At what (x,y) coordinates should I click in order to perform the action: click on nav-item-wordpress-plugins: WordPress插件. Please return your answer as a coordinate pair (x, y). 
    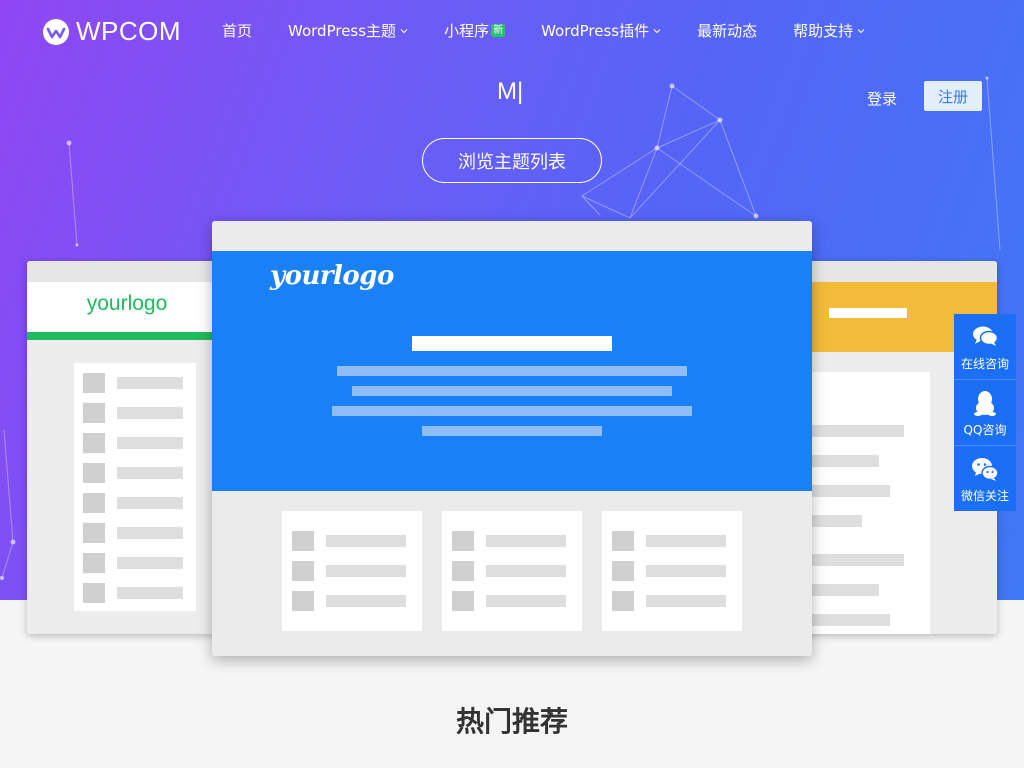
    Looking at the image, I should click on (601, 30).